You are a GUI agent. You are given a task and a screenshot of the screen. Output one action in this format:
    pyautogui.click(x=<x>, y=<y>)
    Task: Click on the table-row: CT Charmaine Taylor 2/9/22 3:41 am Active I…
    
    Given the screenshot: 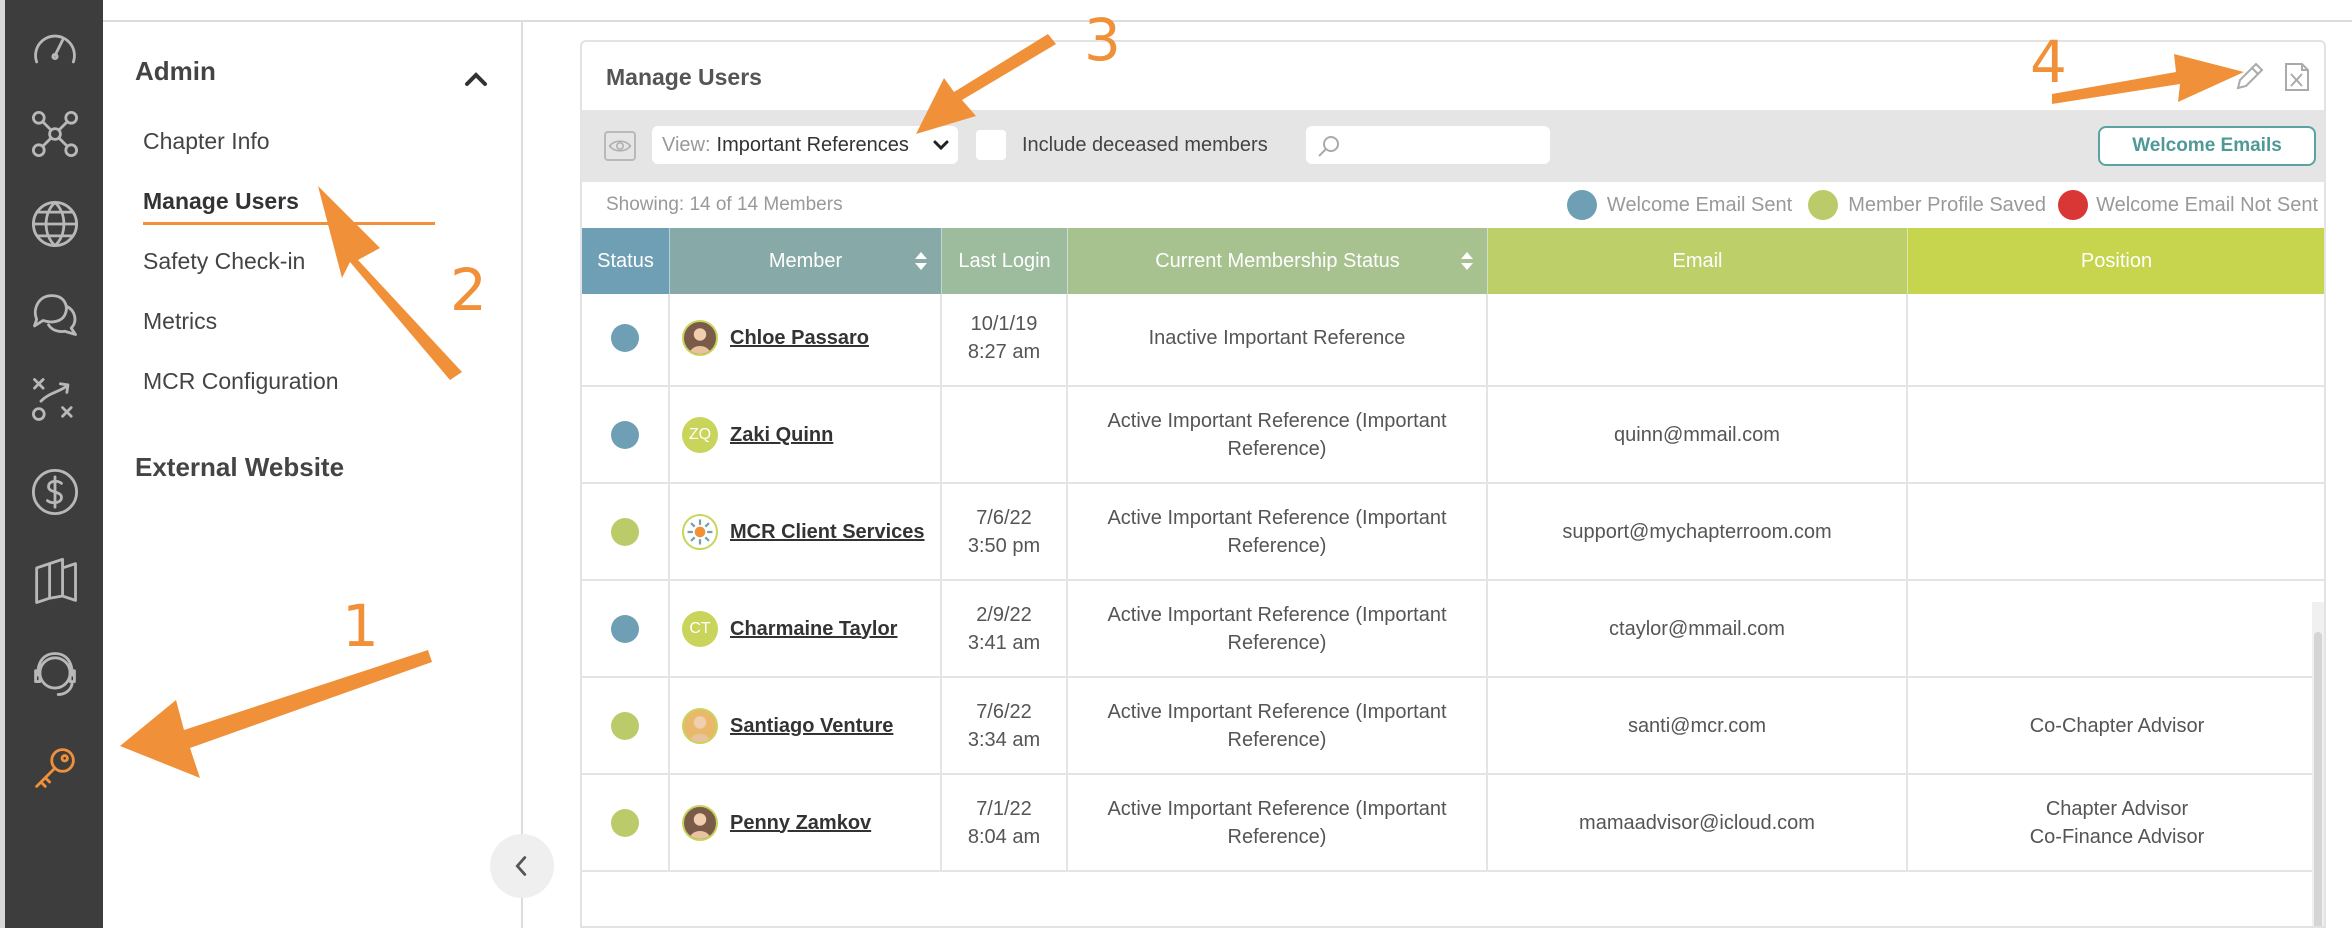 What is the action you would take?
    pyautogui.click(x=1453, y=629)
    